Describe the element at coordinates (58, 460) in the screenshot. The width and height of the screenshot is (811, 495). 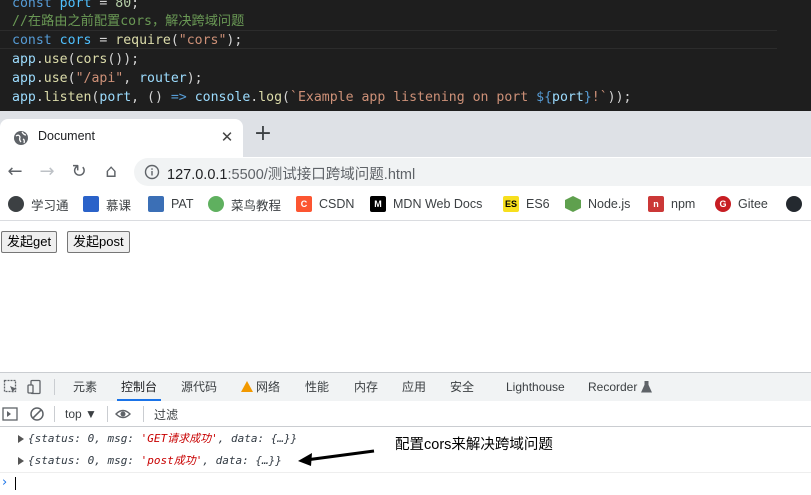
I see `log-fragment: {status:` at that location.